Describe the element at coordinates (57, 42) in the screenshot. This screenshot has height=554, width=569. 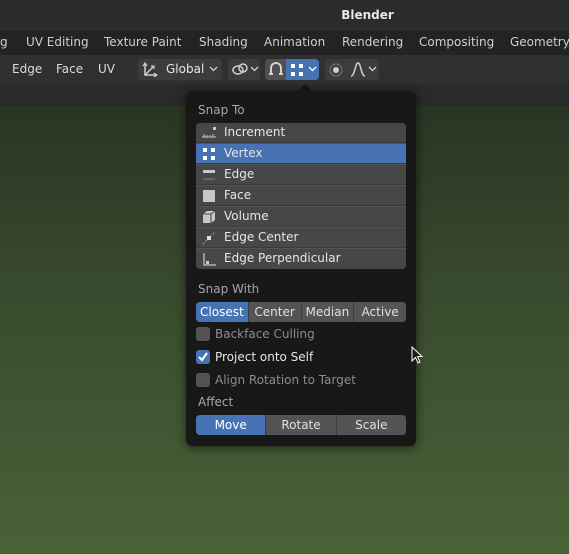
I see `tab-uv-editing: UV Editing` at that location.